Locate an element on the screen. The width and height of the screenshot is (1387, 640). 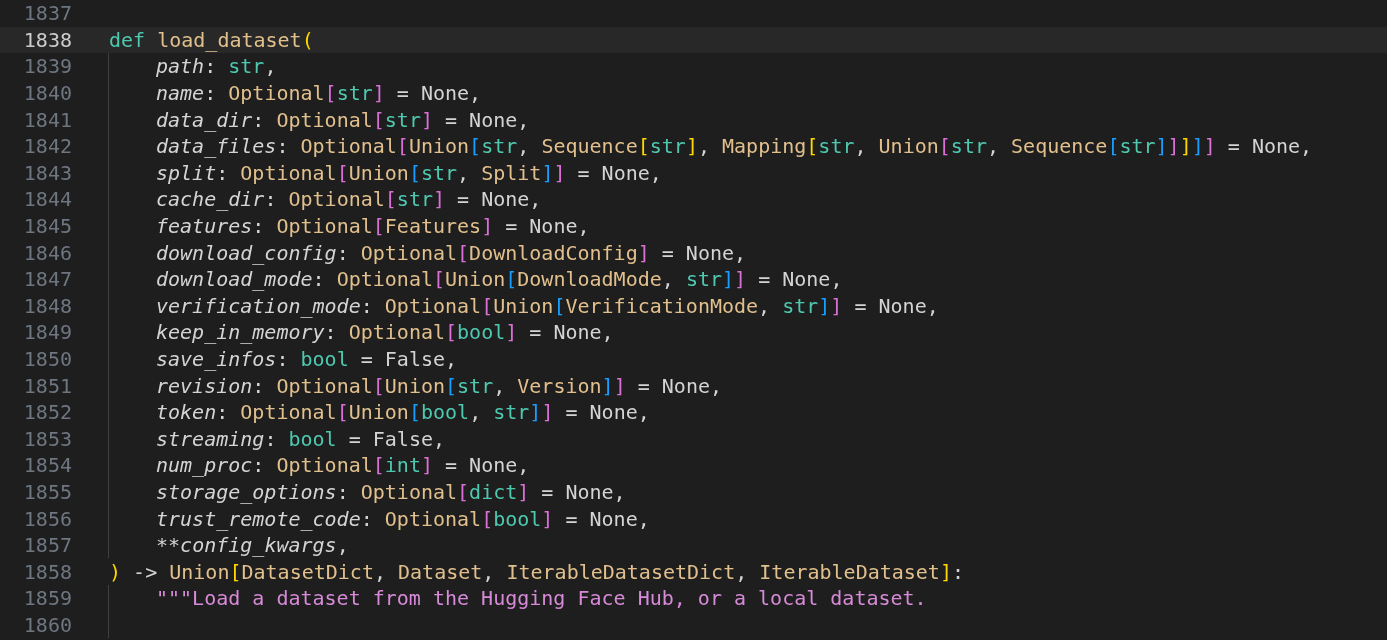
line-number: 1858 is located at coordinates (47, 571).